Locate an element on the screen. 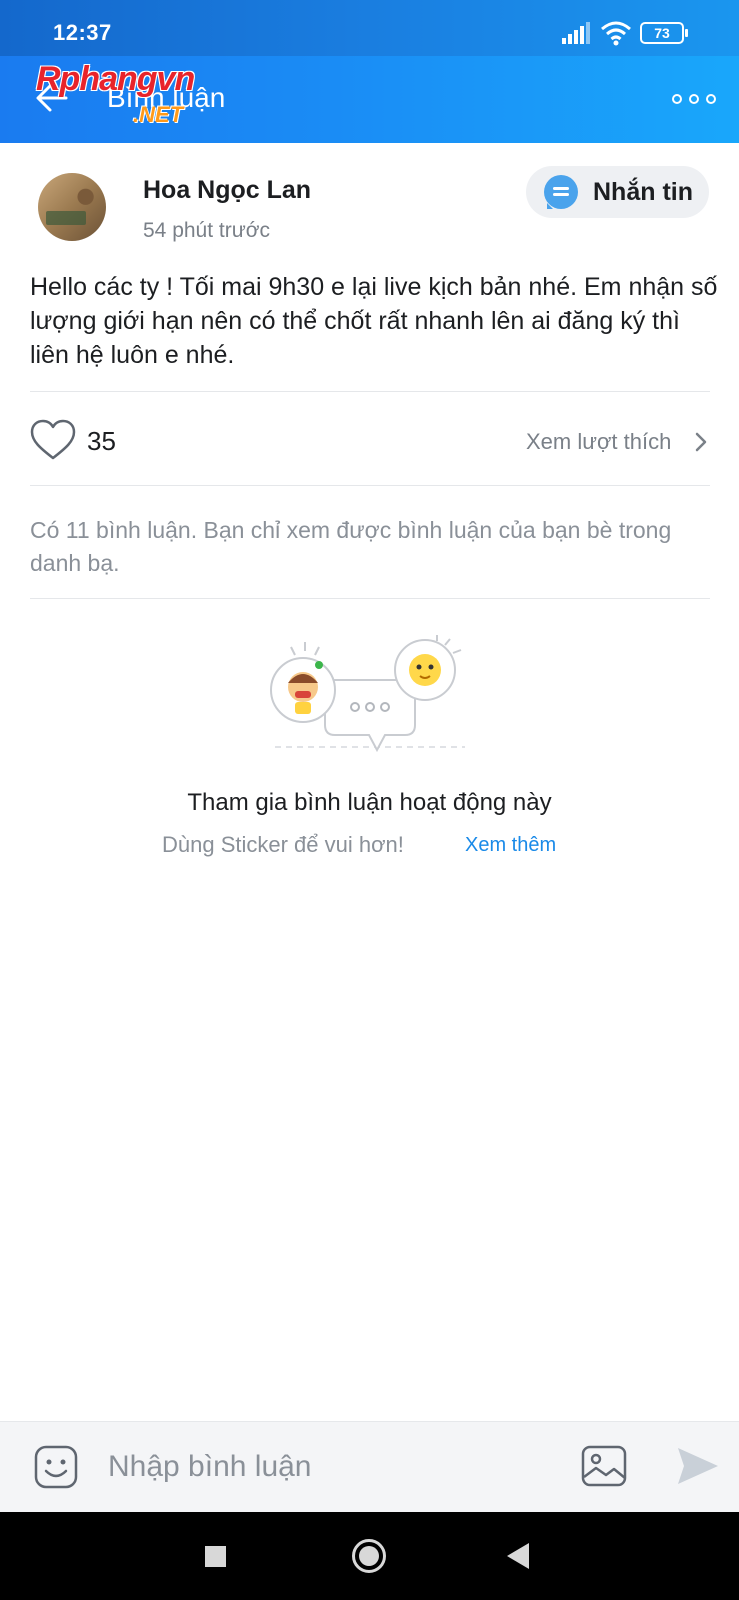 The width and height of the screenshot is (739, 1600). recents-button is located at coordinates (215, 1556).